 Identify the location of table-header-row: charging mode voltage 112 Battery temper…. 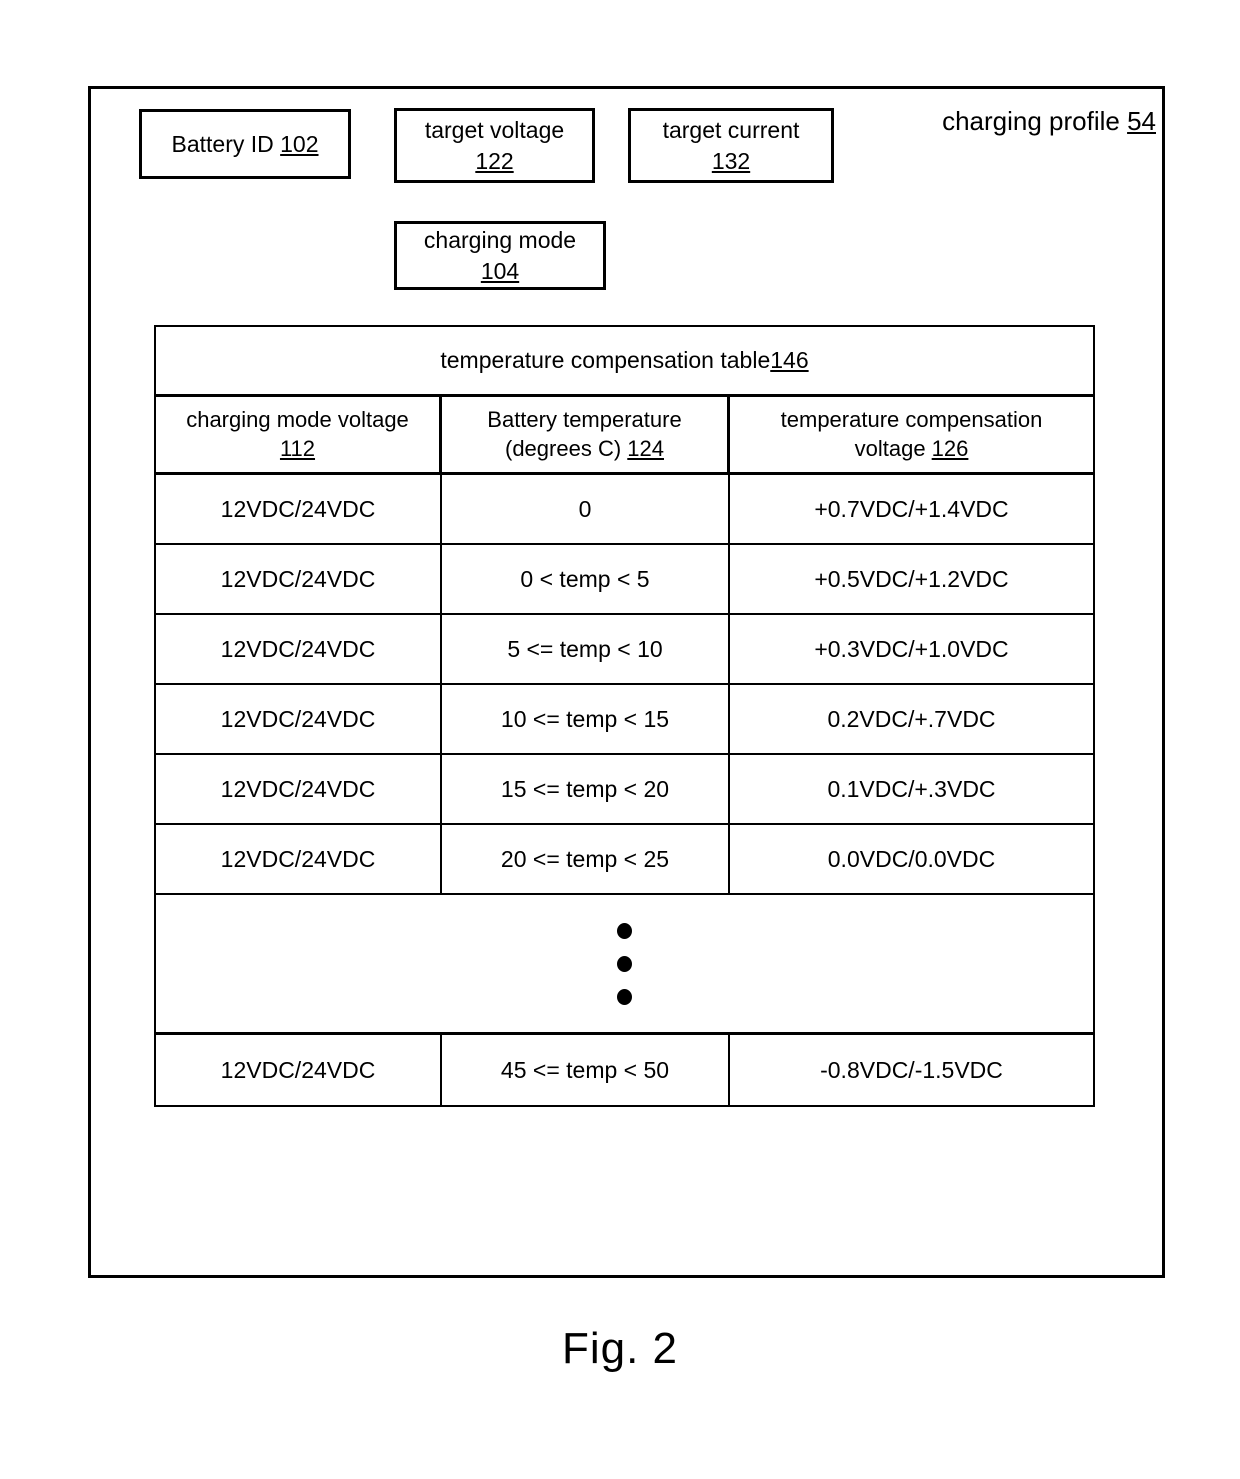
(624, 436).